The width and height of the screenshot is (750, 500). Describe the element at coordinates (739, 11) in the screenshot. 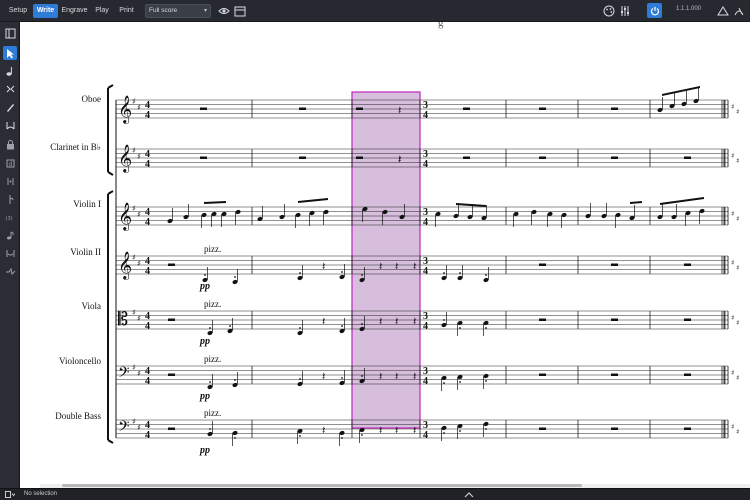

I see `metronome-icon` at that location.